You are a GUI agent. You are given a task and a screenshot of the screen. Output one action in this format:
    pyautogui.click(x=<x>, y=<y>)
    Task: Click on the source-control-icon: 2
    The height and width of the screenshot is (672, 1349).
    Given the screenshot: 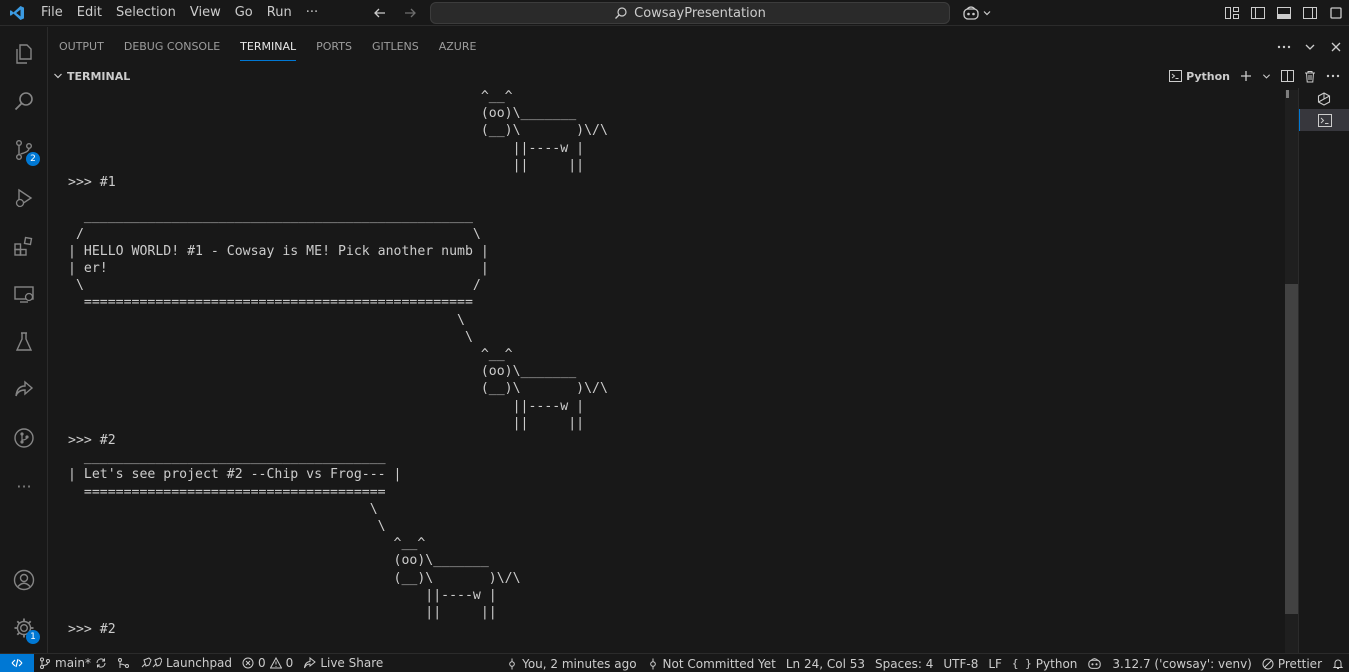 What is the action you would take?
    pyautogui.click(x=24, y=150)
    